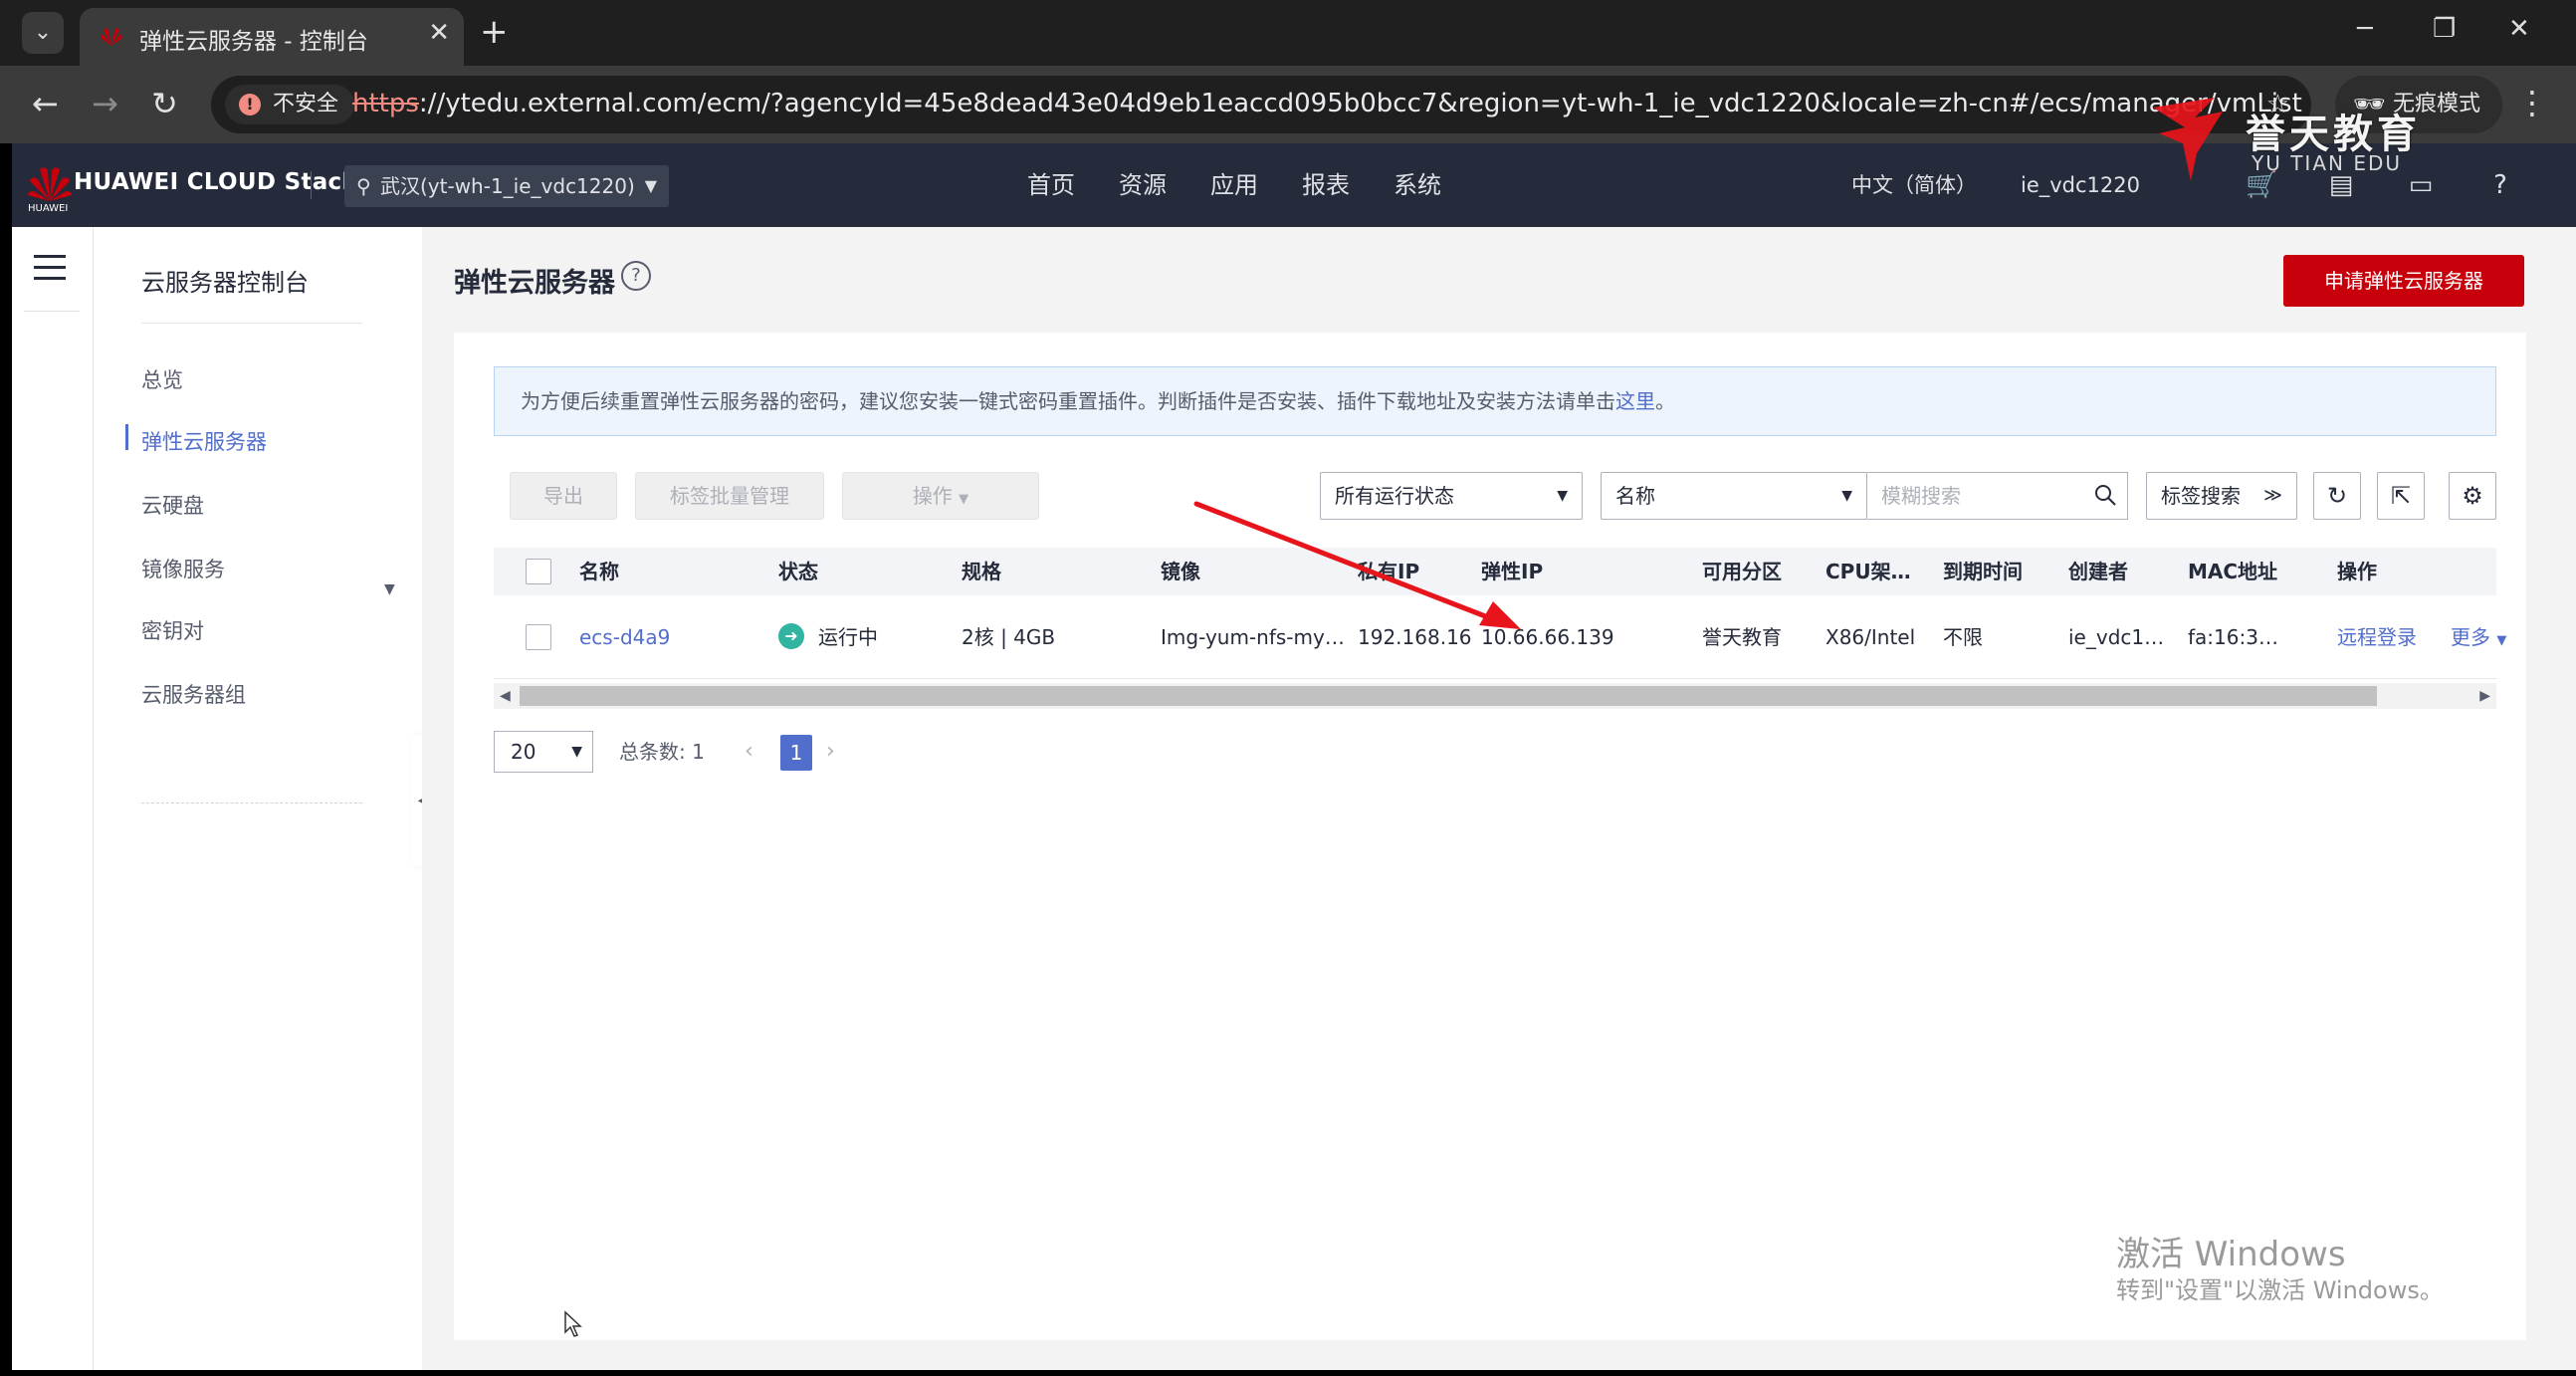 The height and width of the screenshot is (1376, 2576). I want to click on sidebar-item-ims: 镜像服务, so click(183, 568).